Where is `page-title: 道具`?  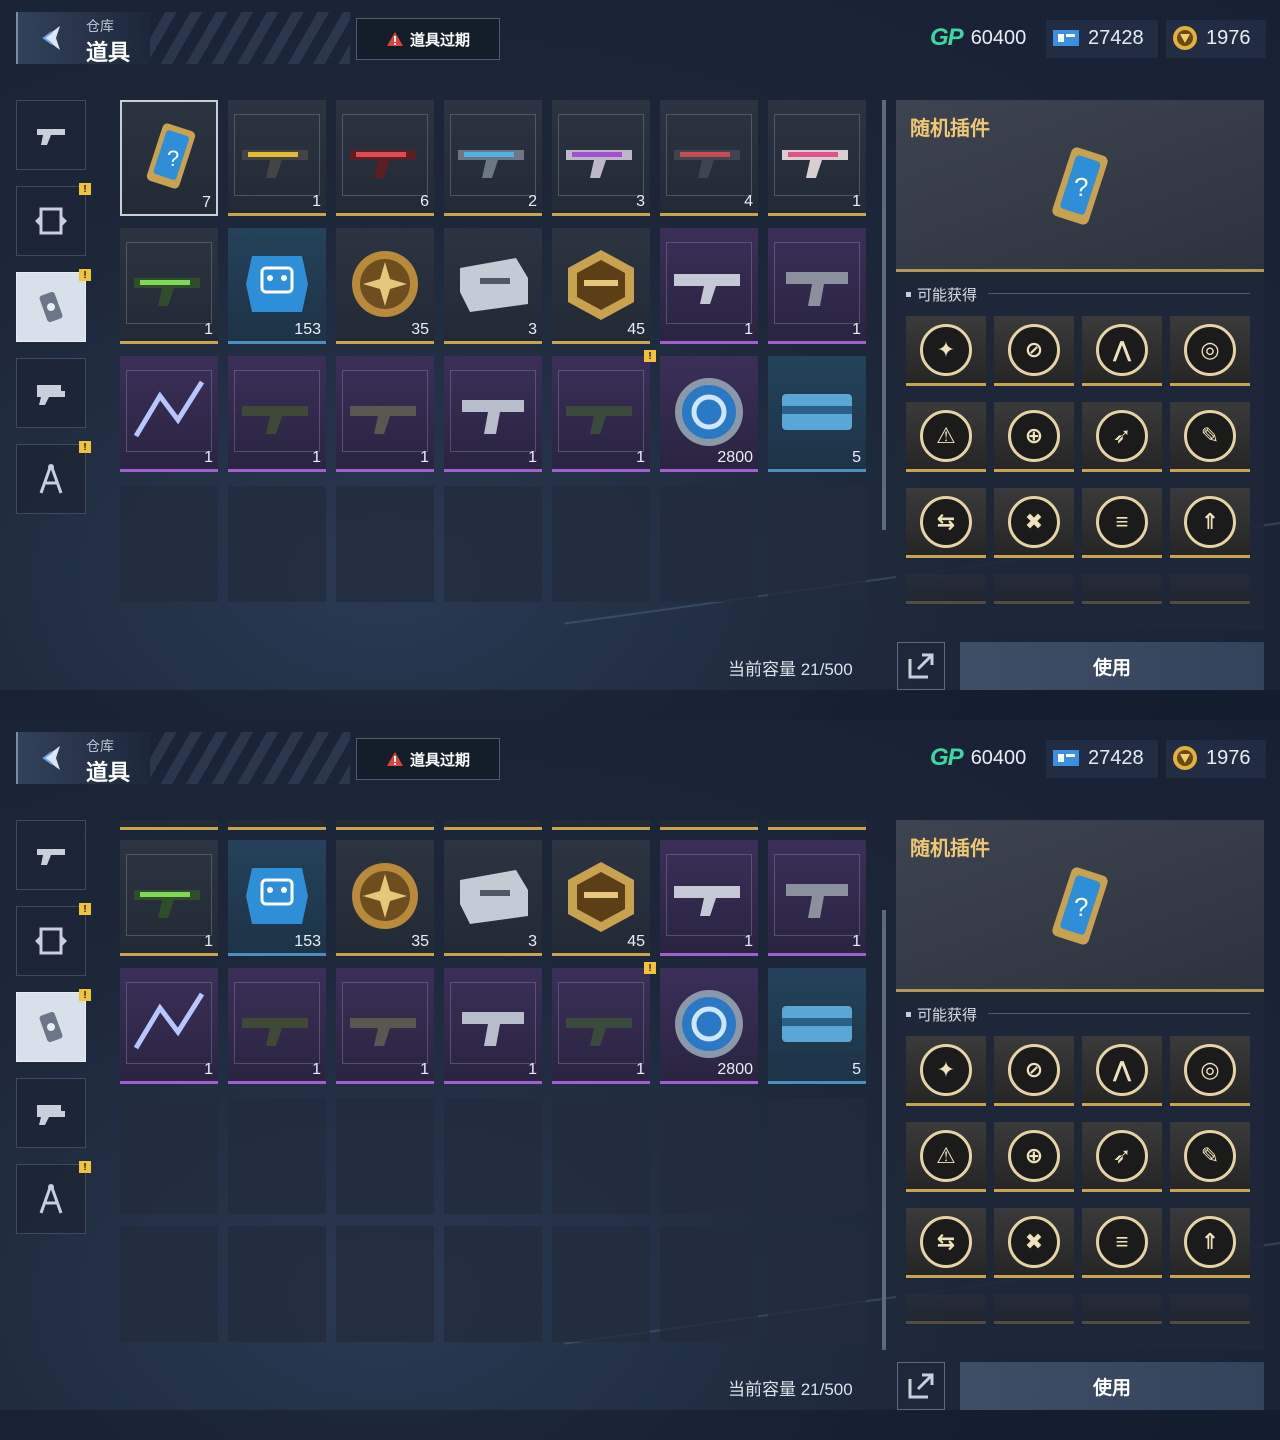 page-title: 道具 is located at coordinates (108, 52).